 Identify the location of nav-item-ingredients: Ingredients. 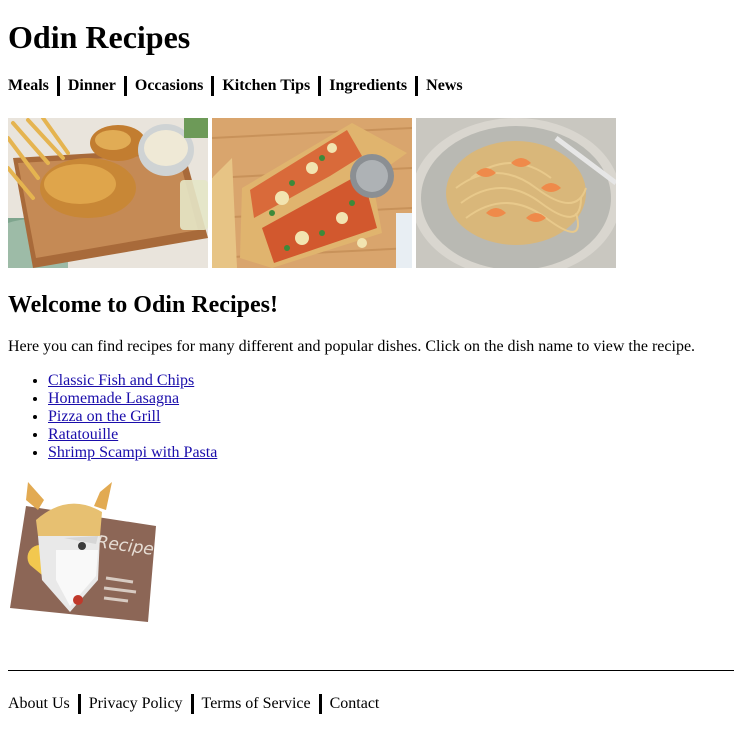
(368, 86).